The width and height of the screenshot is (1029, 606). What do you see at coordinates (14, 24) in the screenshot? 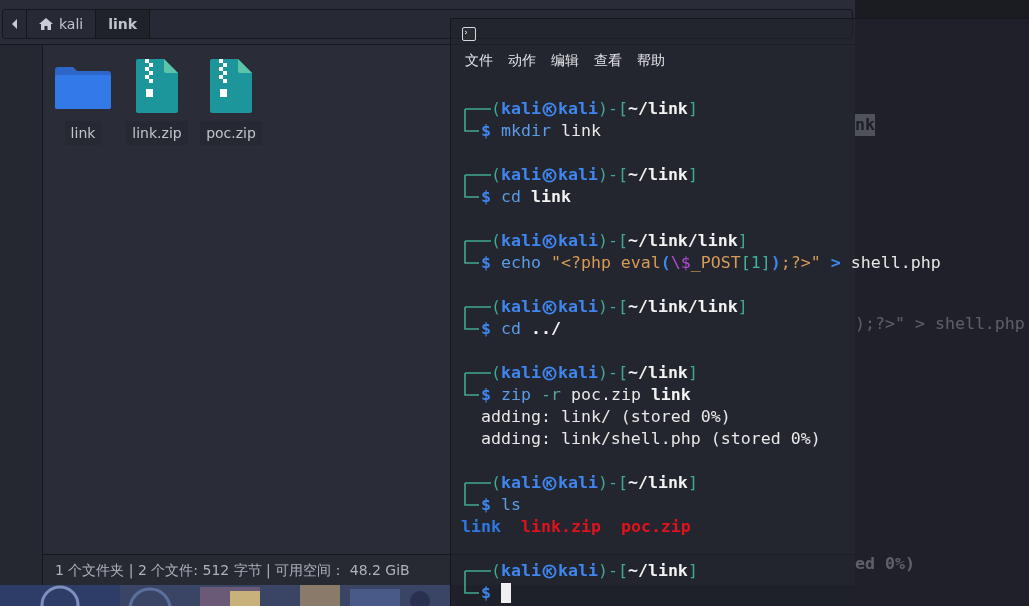
I see `caret-icon` at bounding box center [14, 24].